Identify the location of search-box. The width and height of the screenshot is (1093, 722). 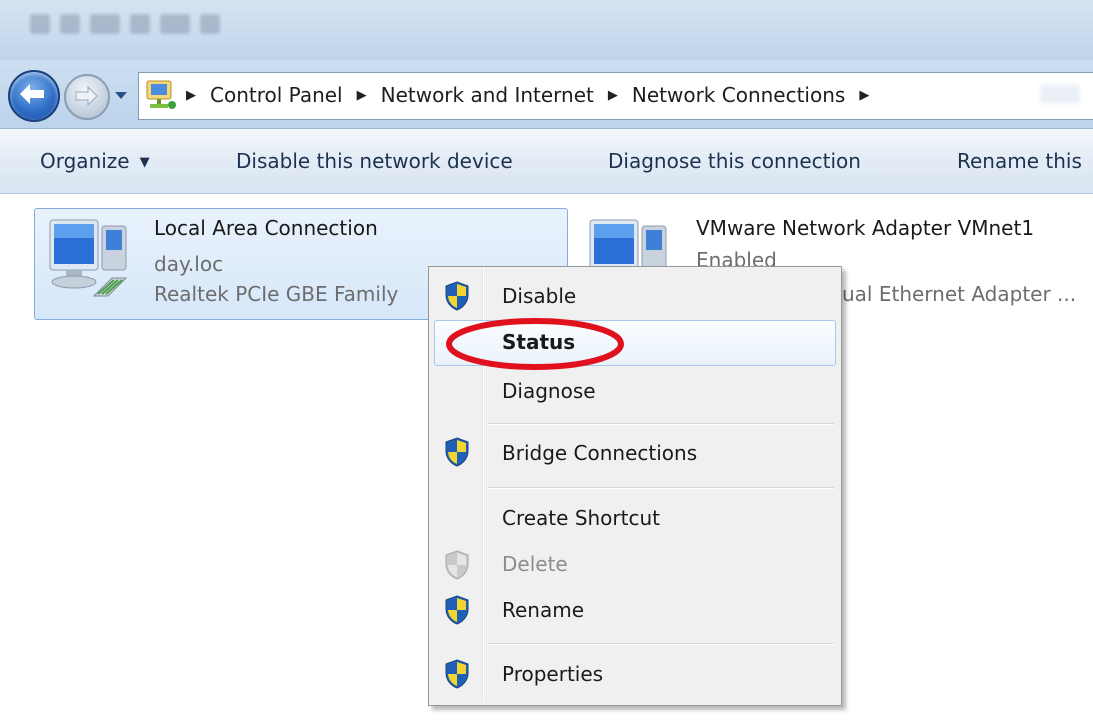
(1060, 94).